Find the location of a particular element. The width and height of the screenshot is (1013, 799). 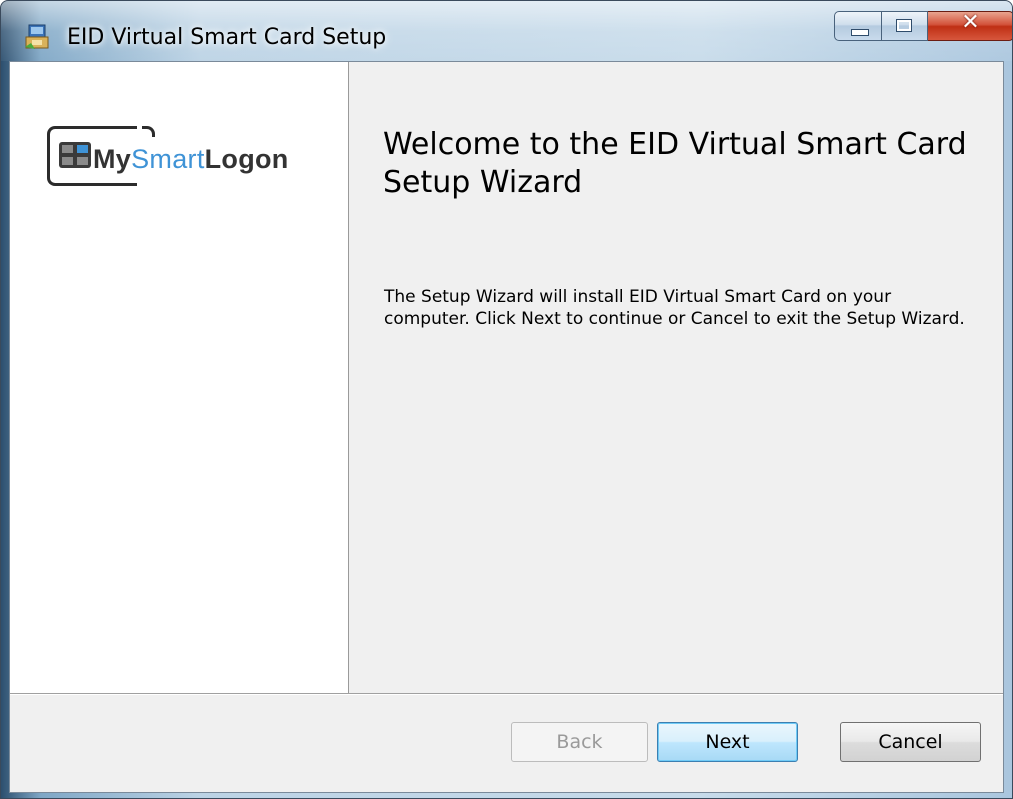

minimize-button is located at coordinates (858, 26).